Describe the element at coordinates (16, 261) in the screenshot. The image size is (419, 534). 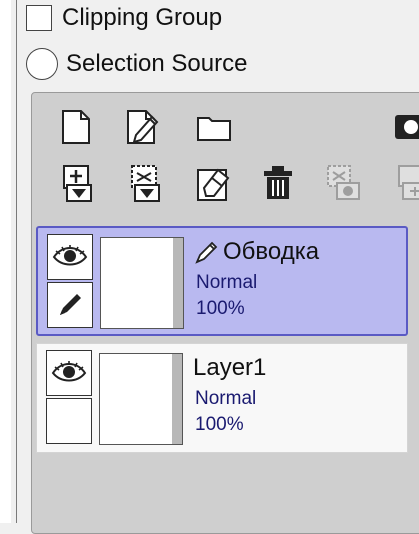
I see `panel-divider` at that location.